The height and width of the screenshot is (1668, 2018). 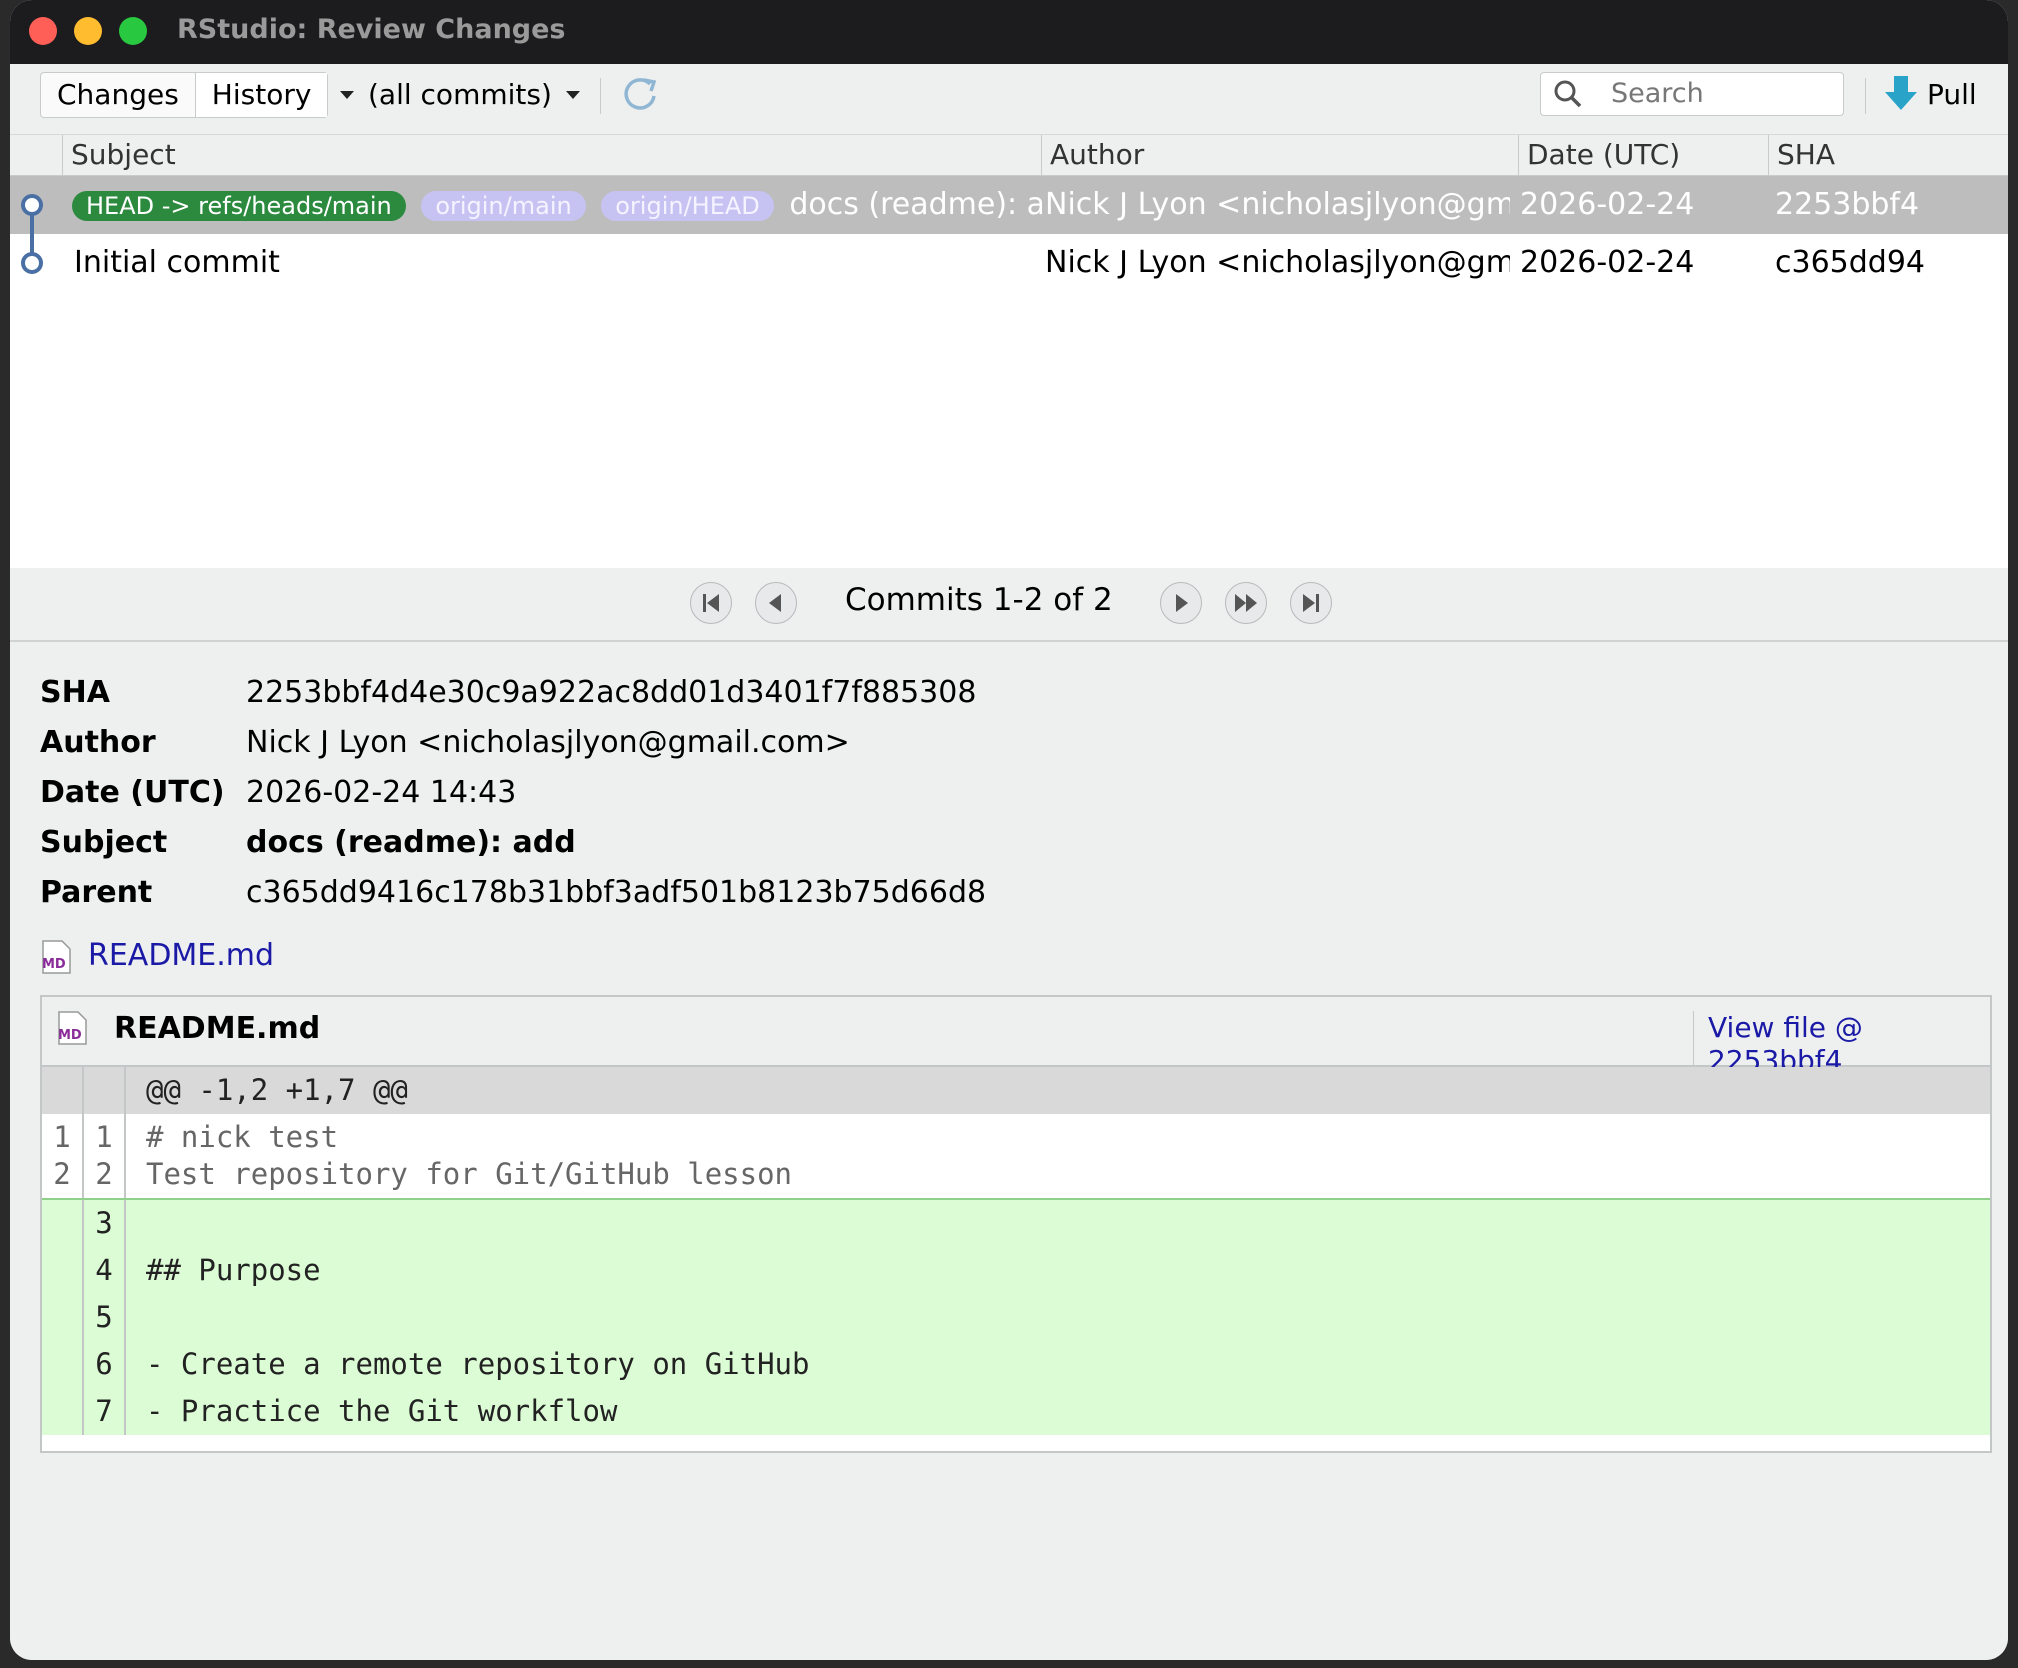 I want to click on last-page-icon, so click(x=1311, y=603).